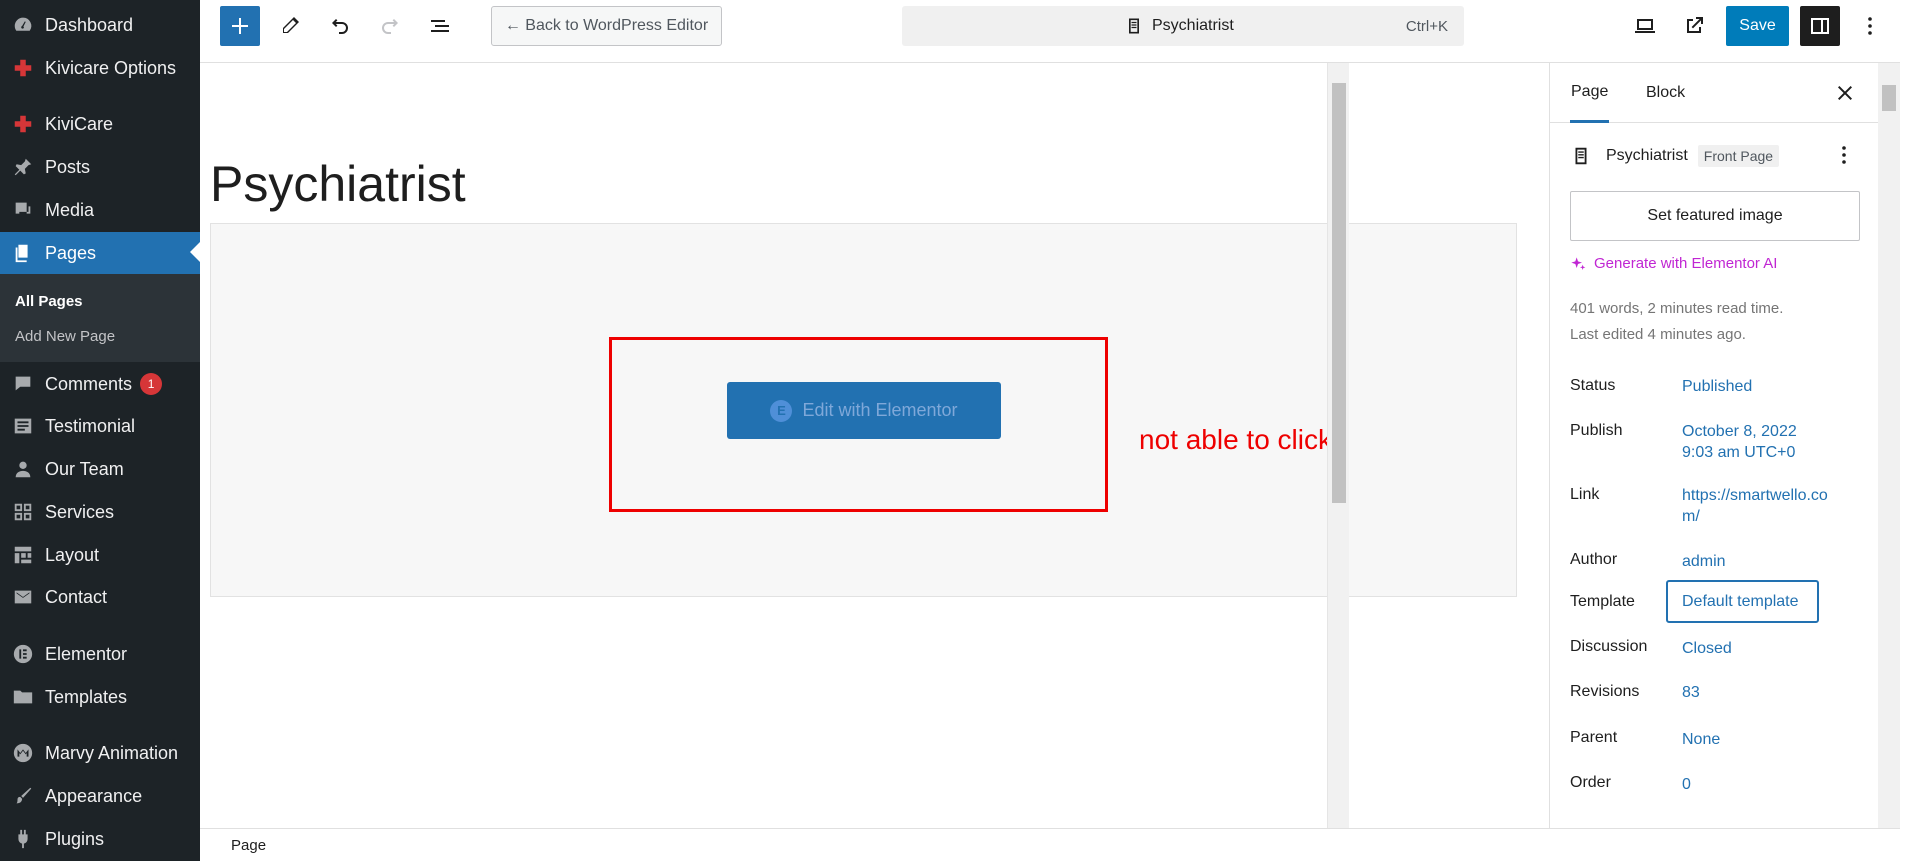  I want to click on close-icon, so click(1845, 93).